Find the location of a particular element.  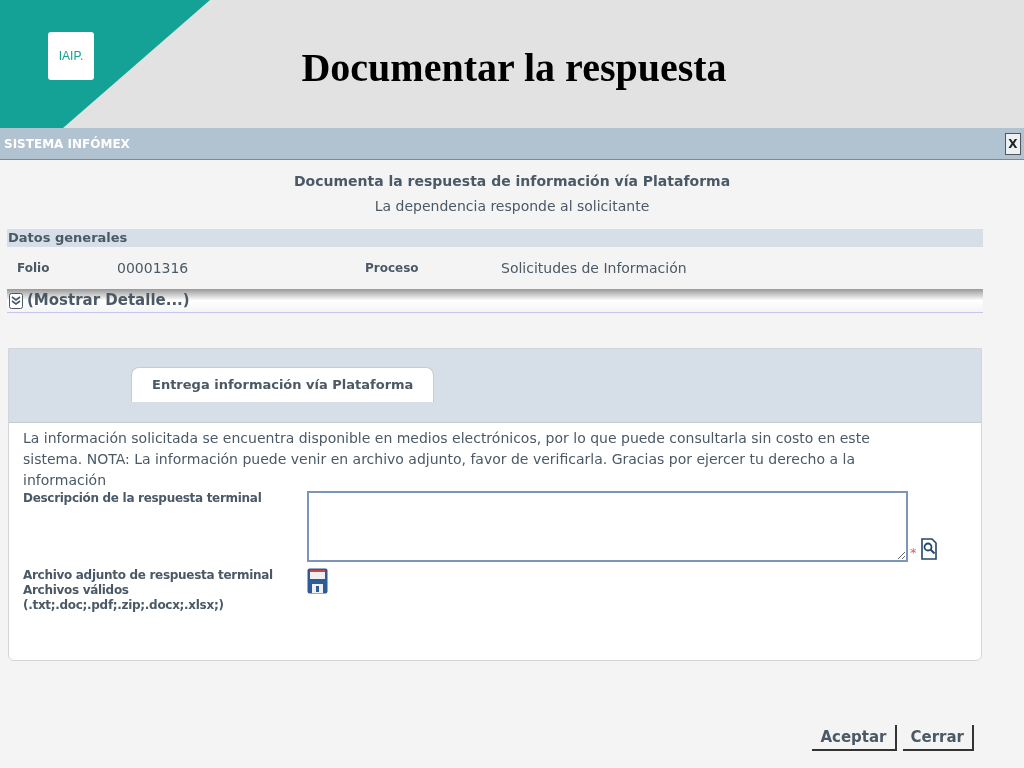

dialog-button: Aceptar is located at coordinates (854, 738).